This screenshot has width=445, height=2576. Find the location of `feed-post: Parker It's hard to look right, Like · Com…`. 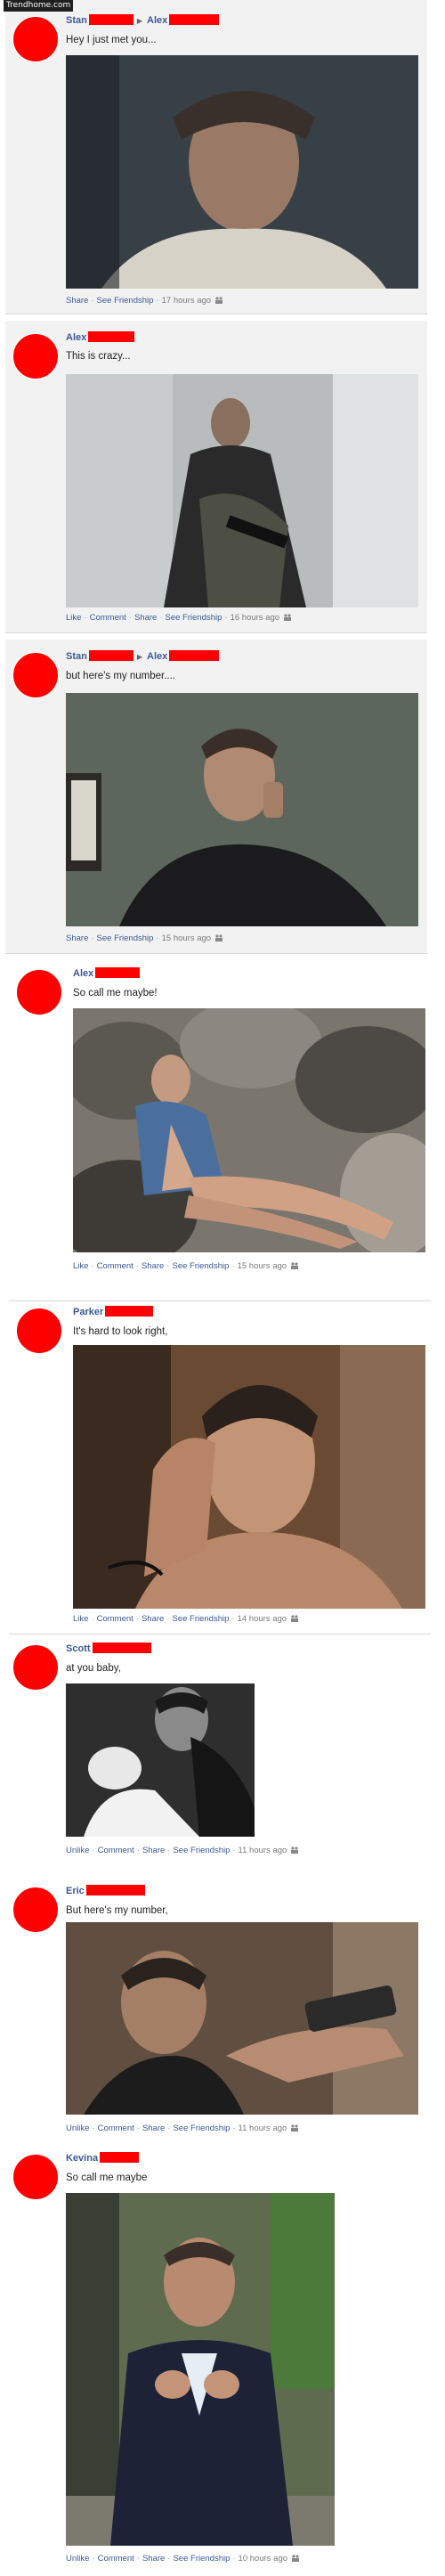

feed-post: Parker It's hard to look right, Like · Com… is located at coordinates (220, 1468).